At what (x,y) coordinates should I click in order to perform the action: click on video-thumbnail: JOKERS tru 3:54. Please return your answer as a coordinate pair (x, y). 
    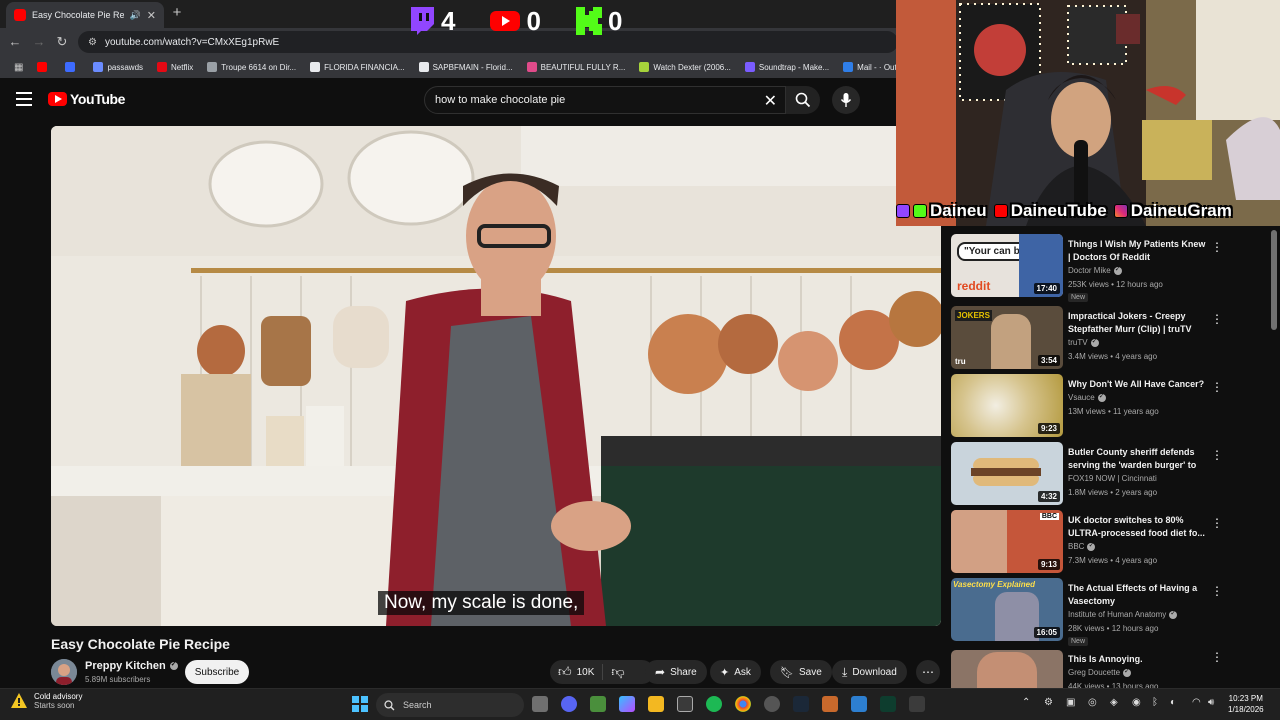
    Looking at the image, I should click on (1007, 337).